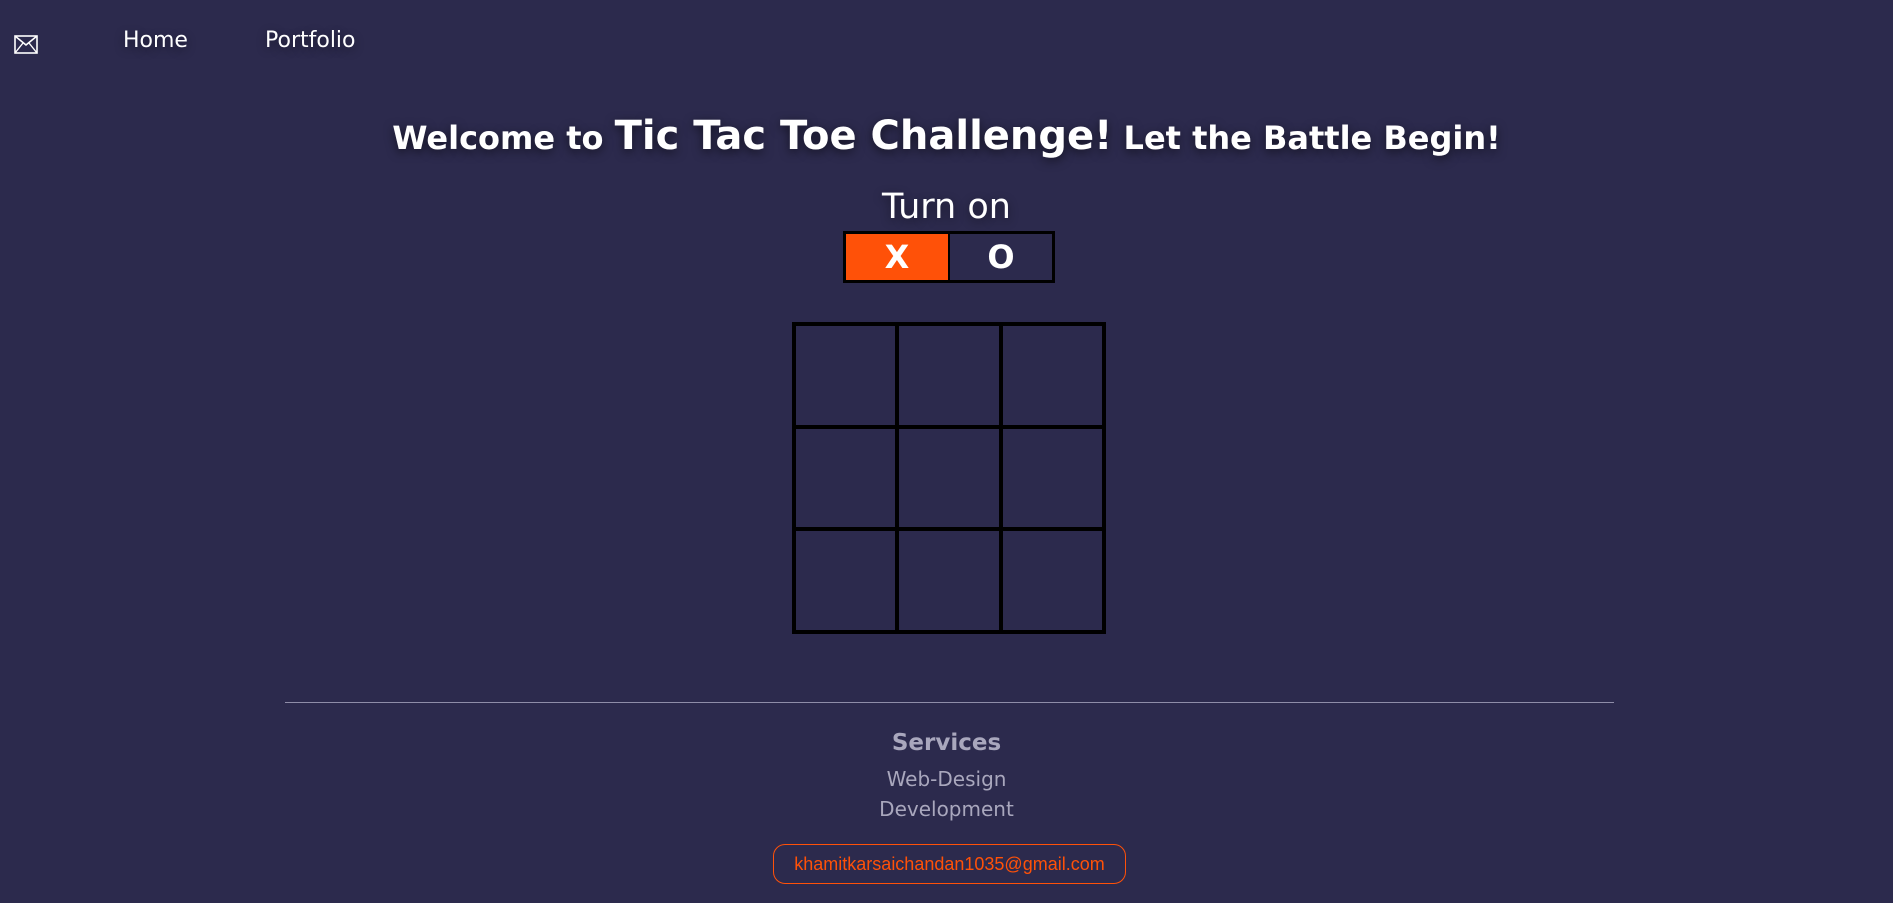 Image resolution: width=1893 pixels, height=903 pixels. Describe the element at coordinates (310, 40) in the screenshot. I see `nav-portfolio-link: Portfolio` at that location.